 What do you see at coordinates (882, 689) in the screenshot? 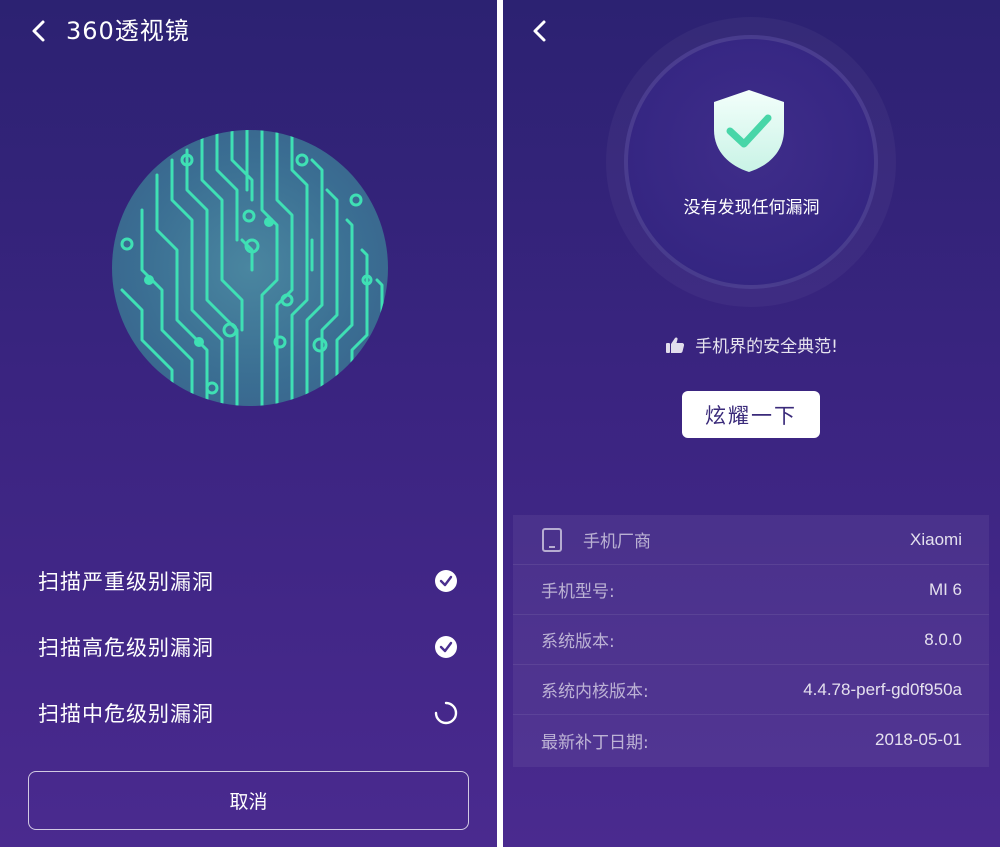
I see `info-value: 4.4.78-perf-gd0f950a` at bounding box center [882, 689].